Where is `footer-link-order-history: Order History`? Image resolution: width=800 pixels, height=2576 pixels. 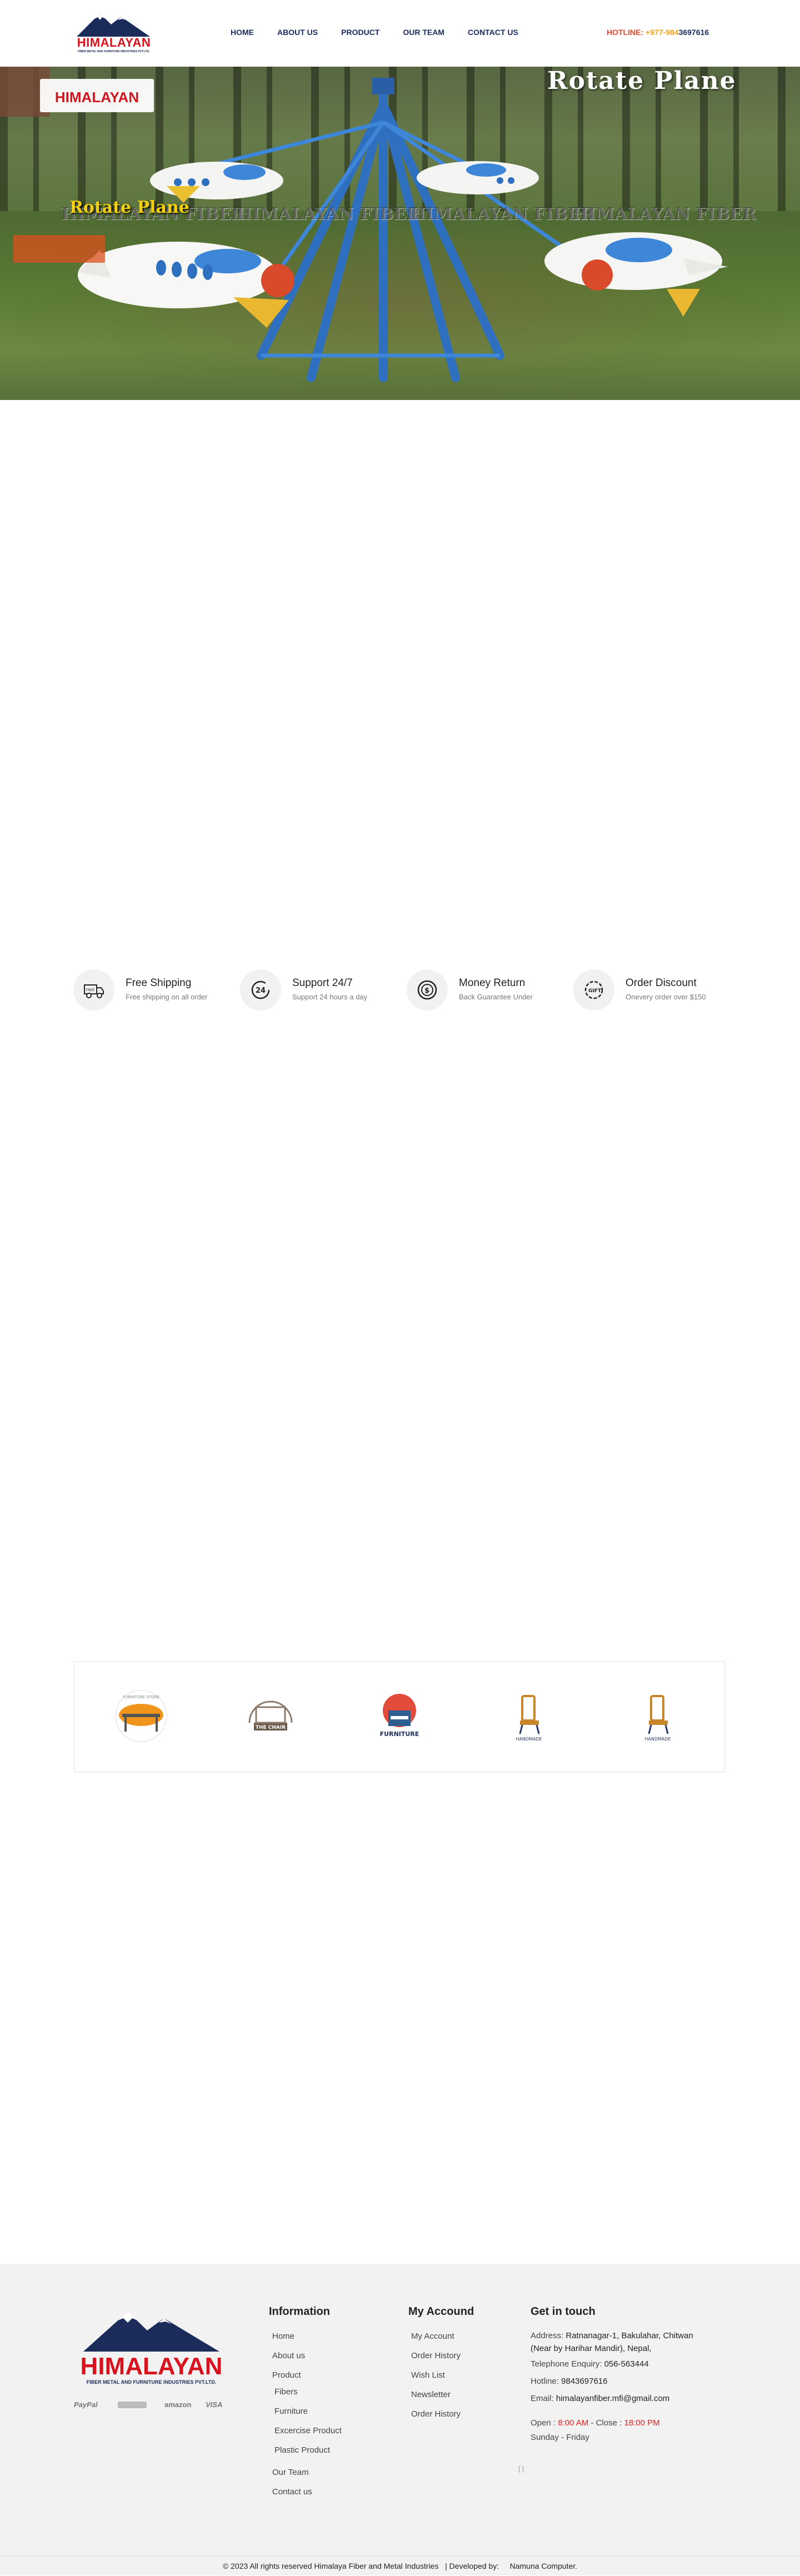 footer-link-order-history: Order History is located at coordinates (436, 2356).